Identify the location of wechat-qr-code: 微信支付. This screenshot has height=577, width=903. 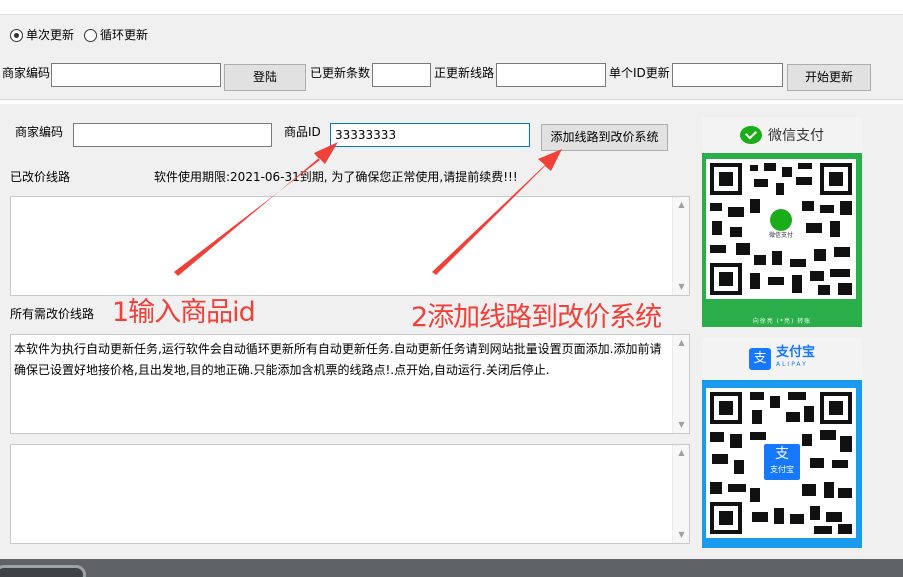
(781, 229).